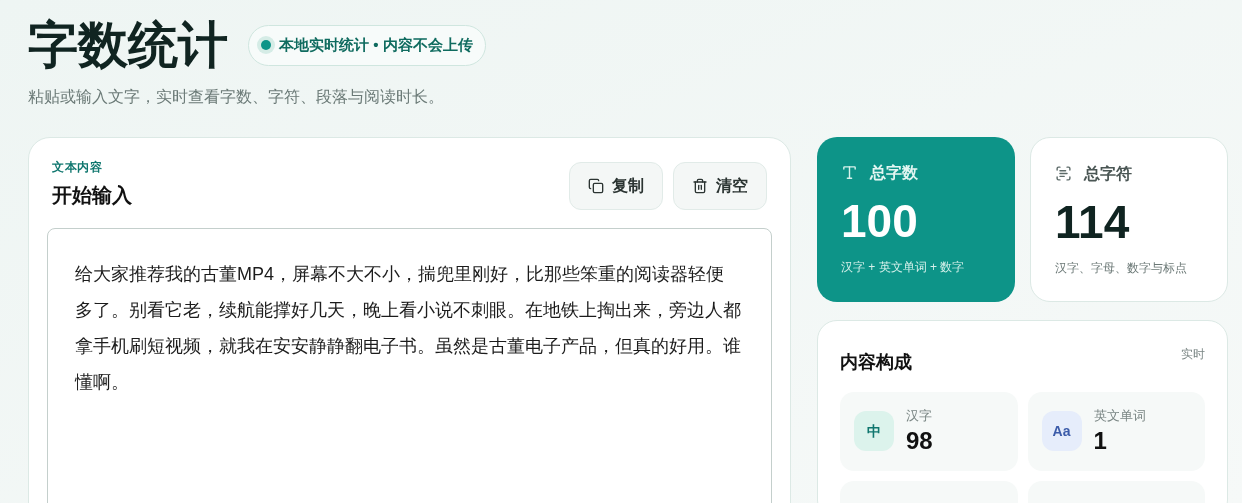  I want to click on stat-label: 总字数, so click(894, 172).